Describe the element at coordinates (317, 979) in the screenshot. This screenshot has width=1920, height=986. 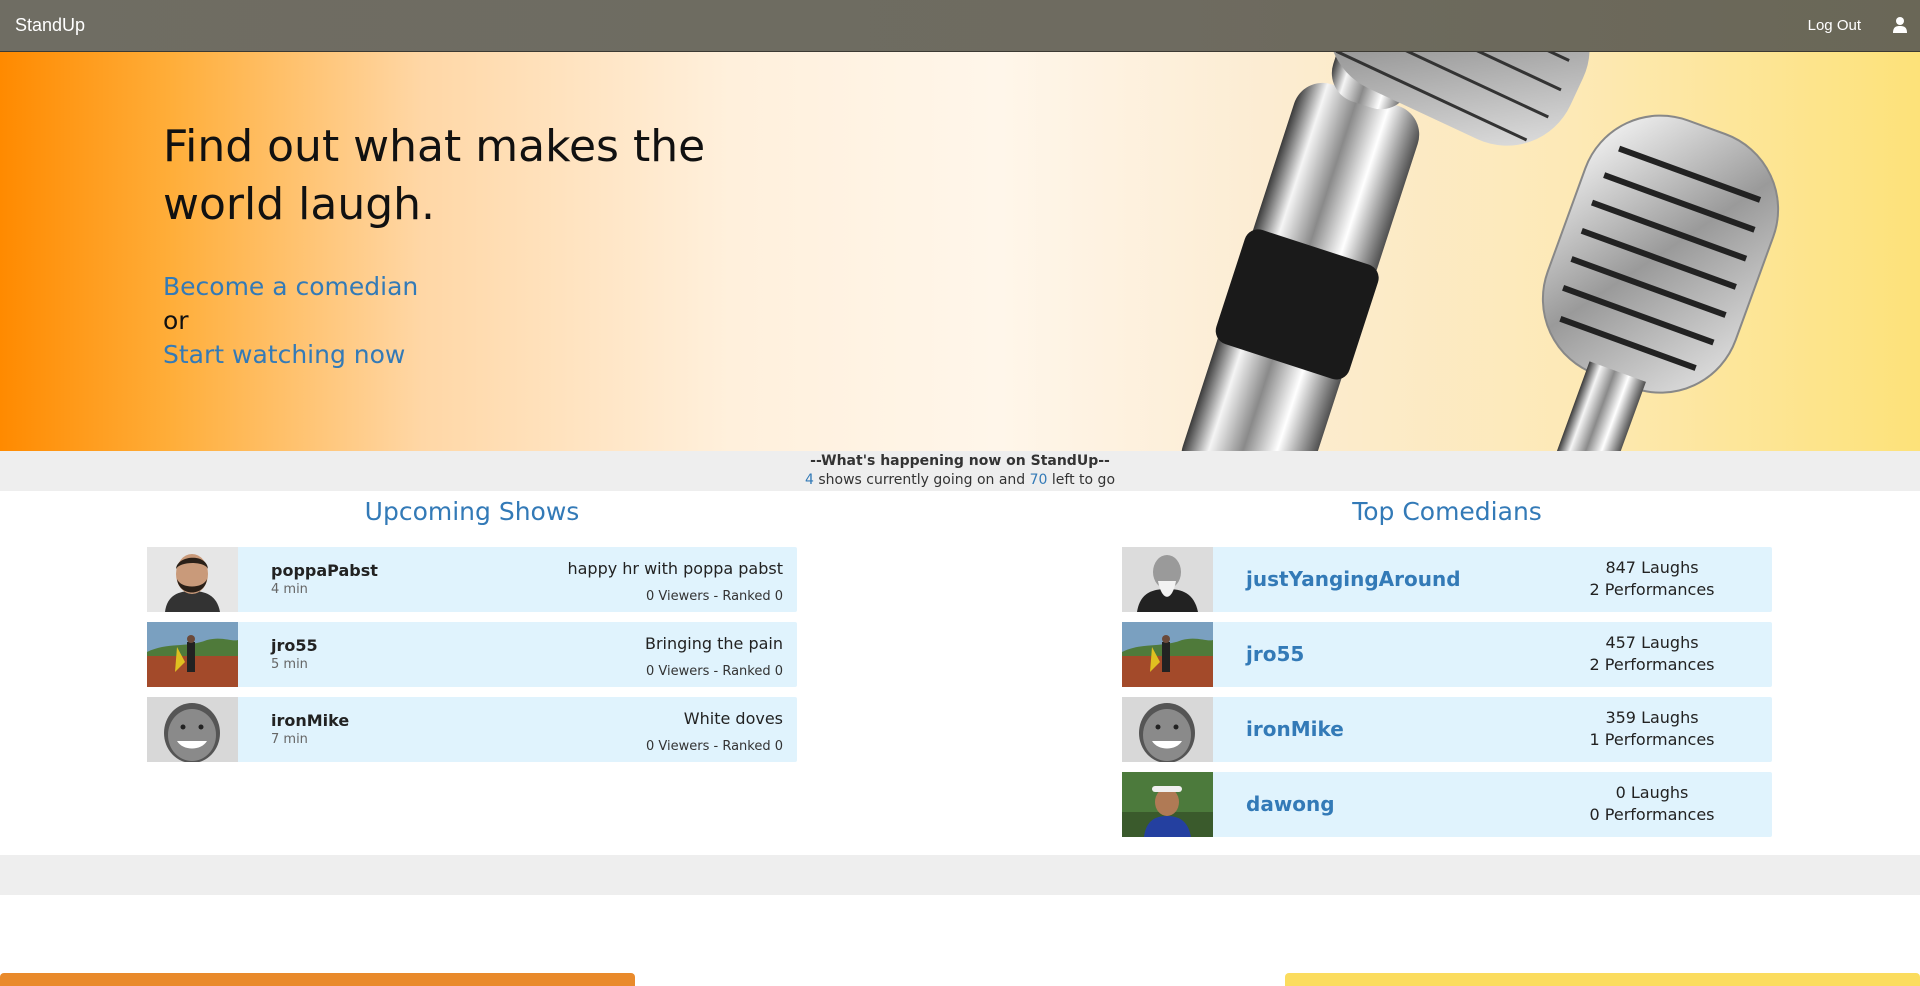
I see `bottom-tile-left` at that location.